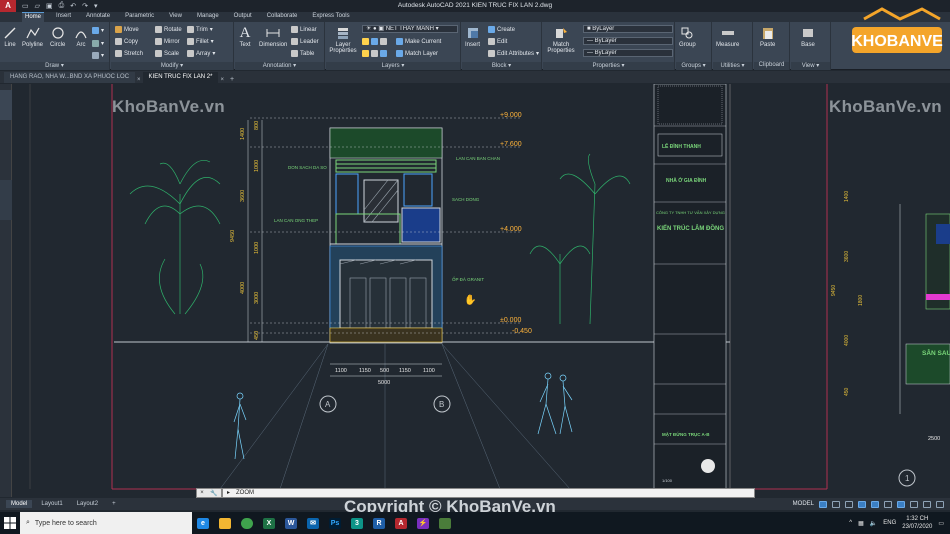 The image size is (950, 534). What do you see at coordinates (497, 41) in the screenshot?
I see `edit-block-button: Edit` at bounding box center [497, 41].